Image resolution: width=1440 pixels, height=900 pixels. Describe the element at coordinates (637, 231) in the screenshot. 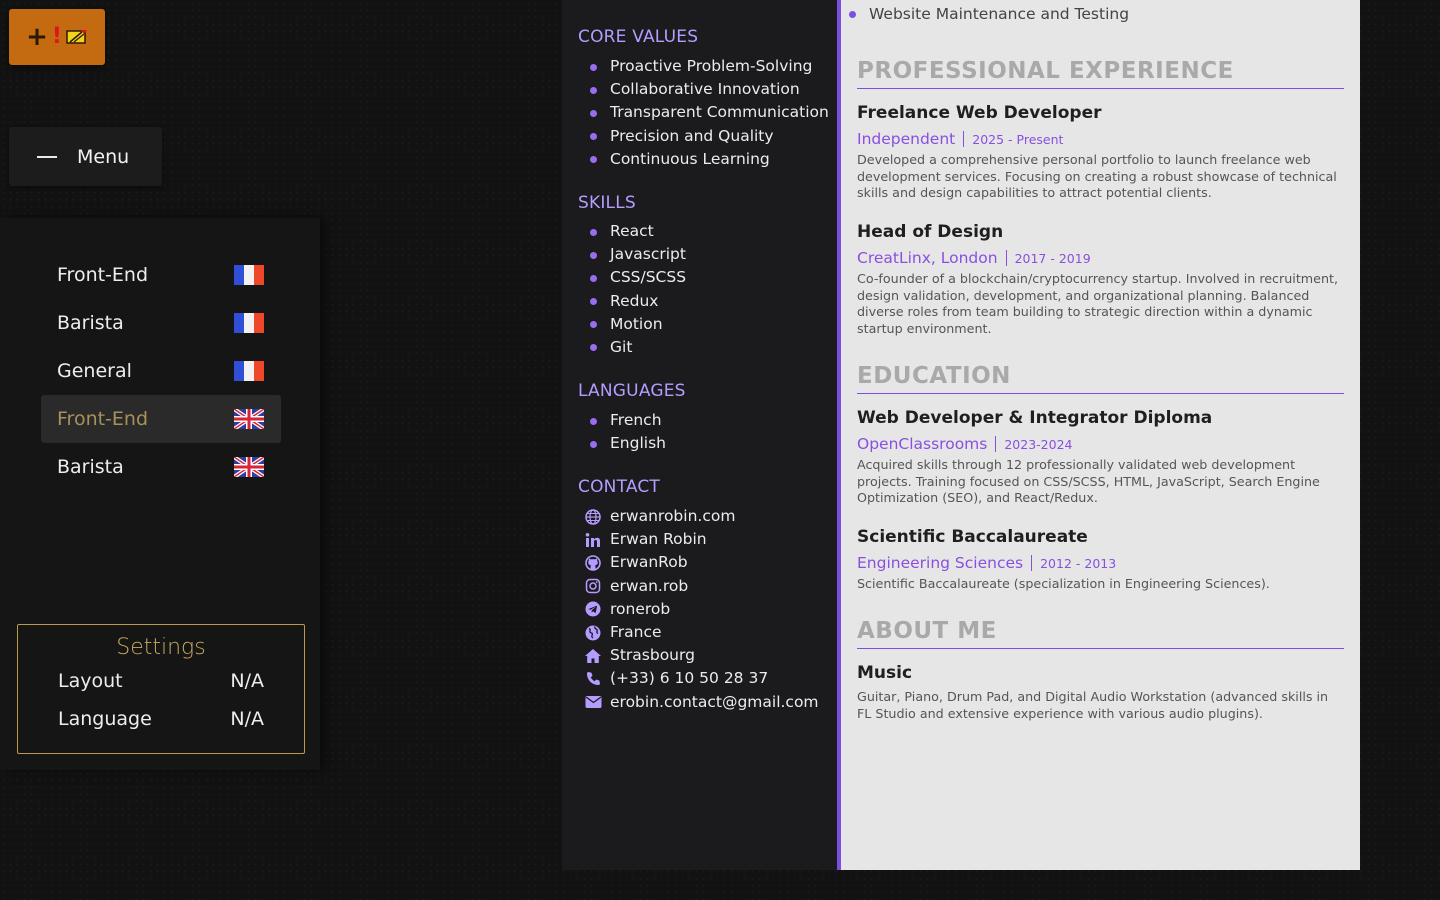

I see `list-item: React` at that location.